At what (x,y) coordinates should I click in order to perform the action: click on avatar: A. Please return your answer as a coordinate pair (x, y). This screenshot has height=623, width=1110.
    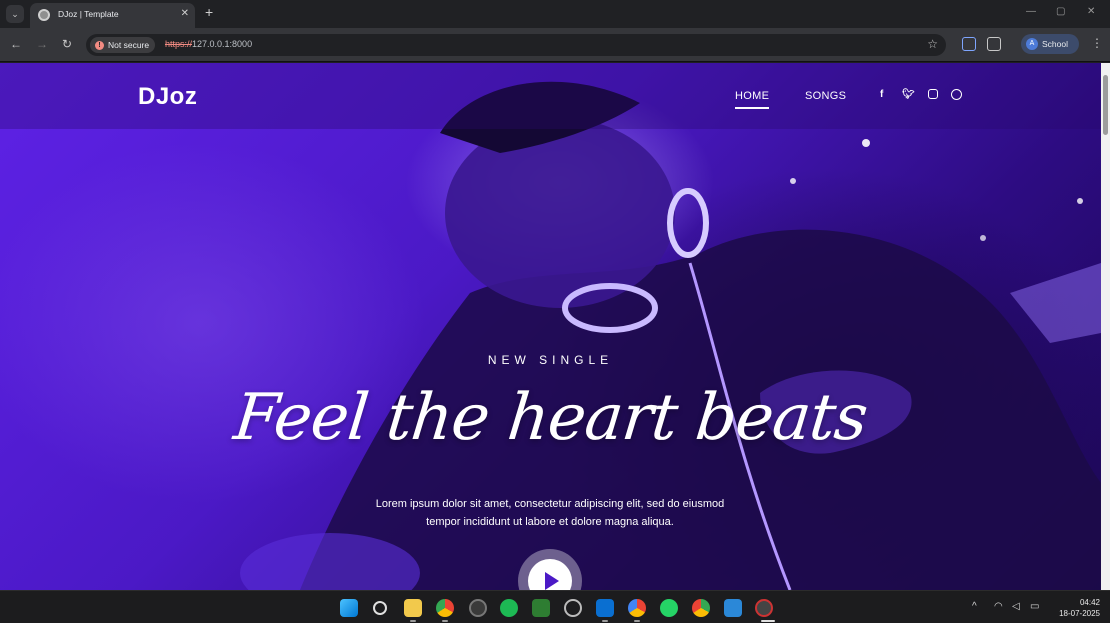
    Looking at the image, I should click on (1032, 44).